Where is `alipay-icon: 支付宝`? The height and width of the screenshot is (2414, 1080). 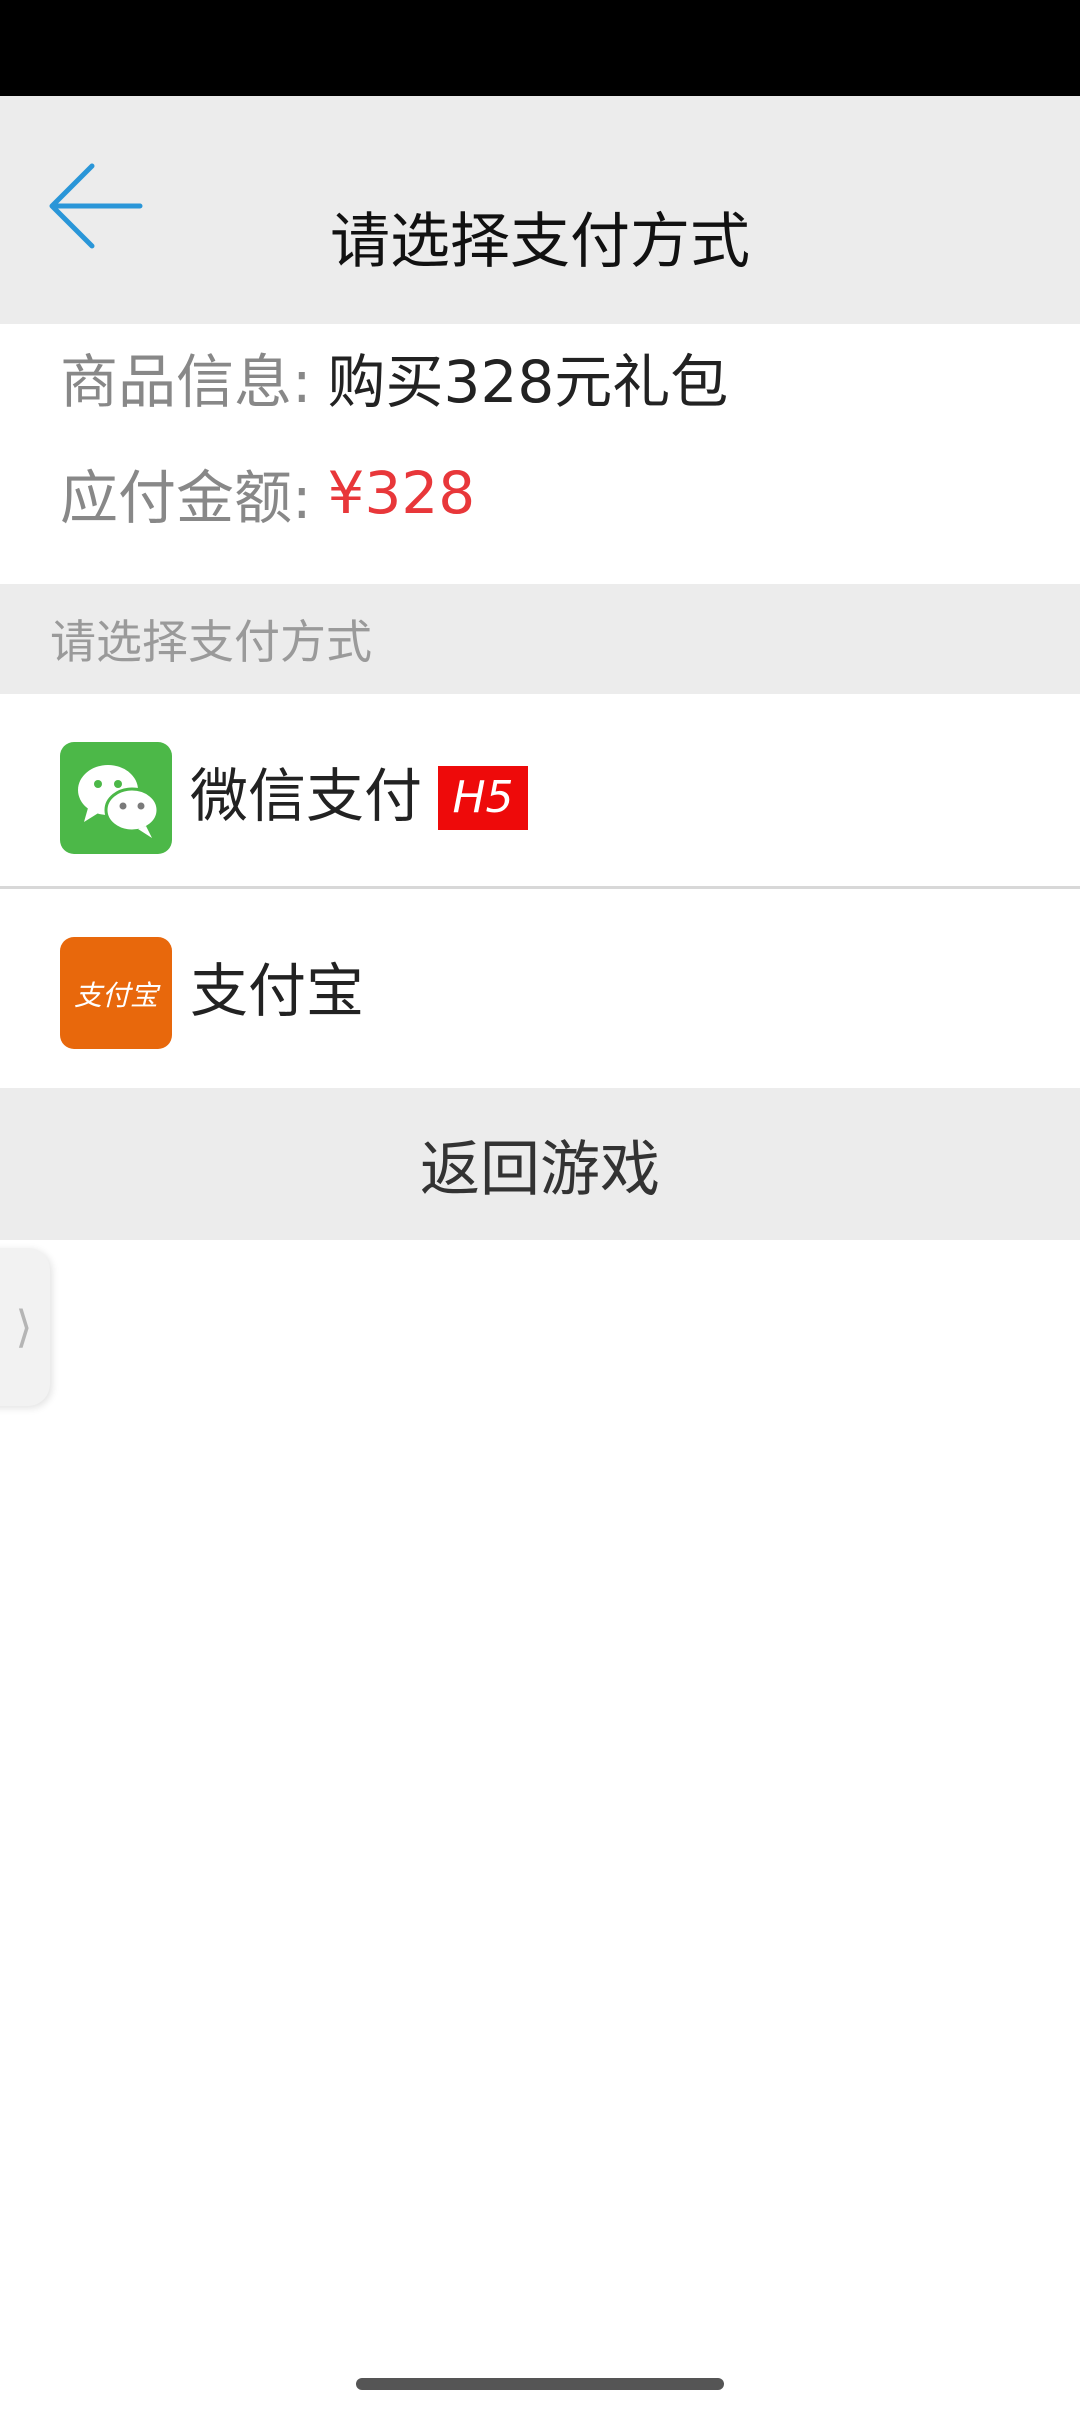
alipay-icon: 支付宝 is located at coordinates (116, 993).